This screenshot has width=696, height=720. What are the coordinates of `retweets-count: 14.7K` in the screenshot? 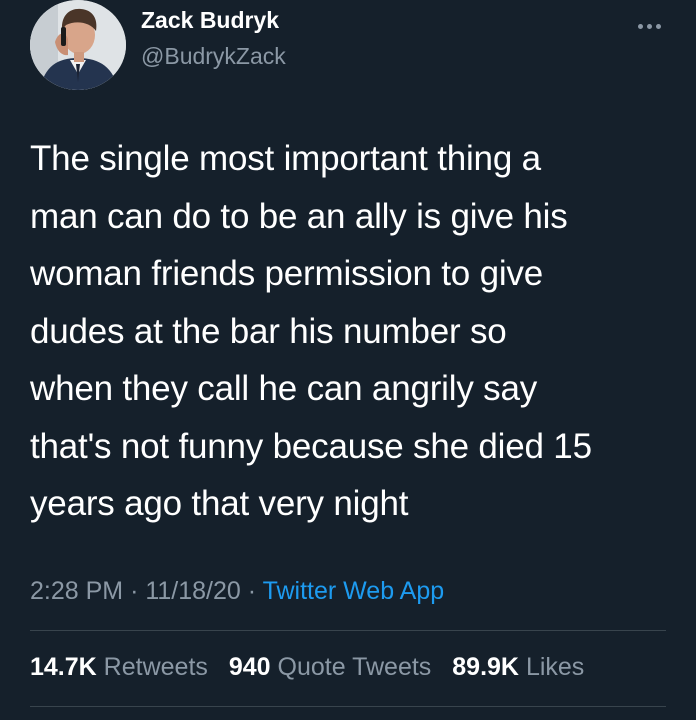 It's located at (63, 667).